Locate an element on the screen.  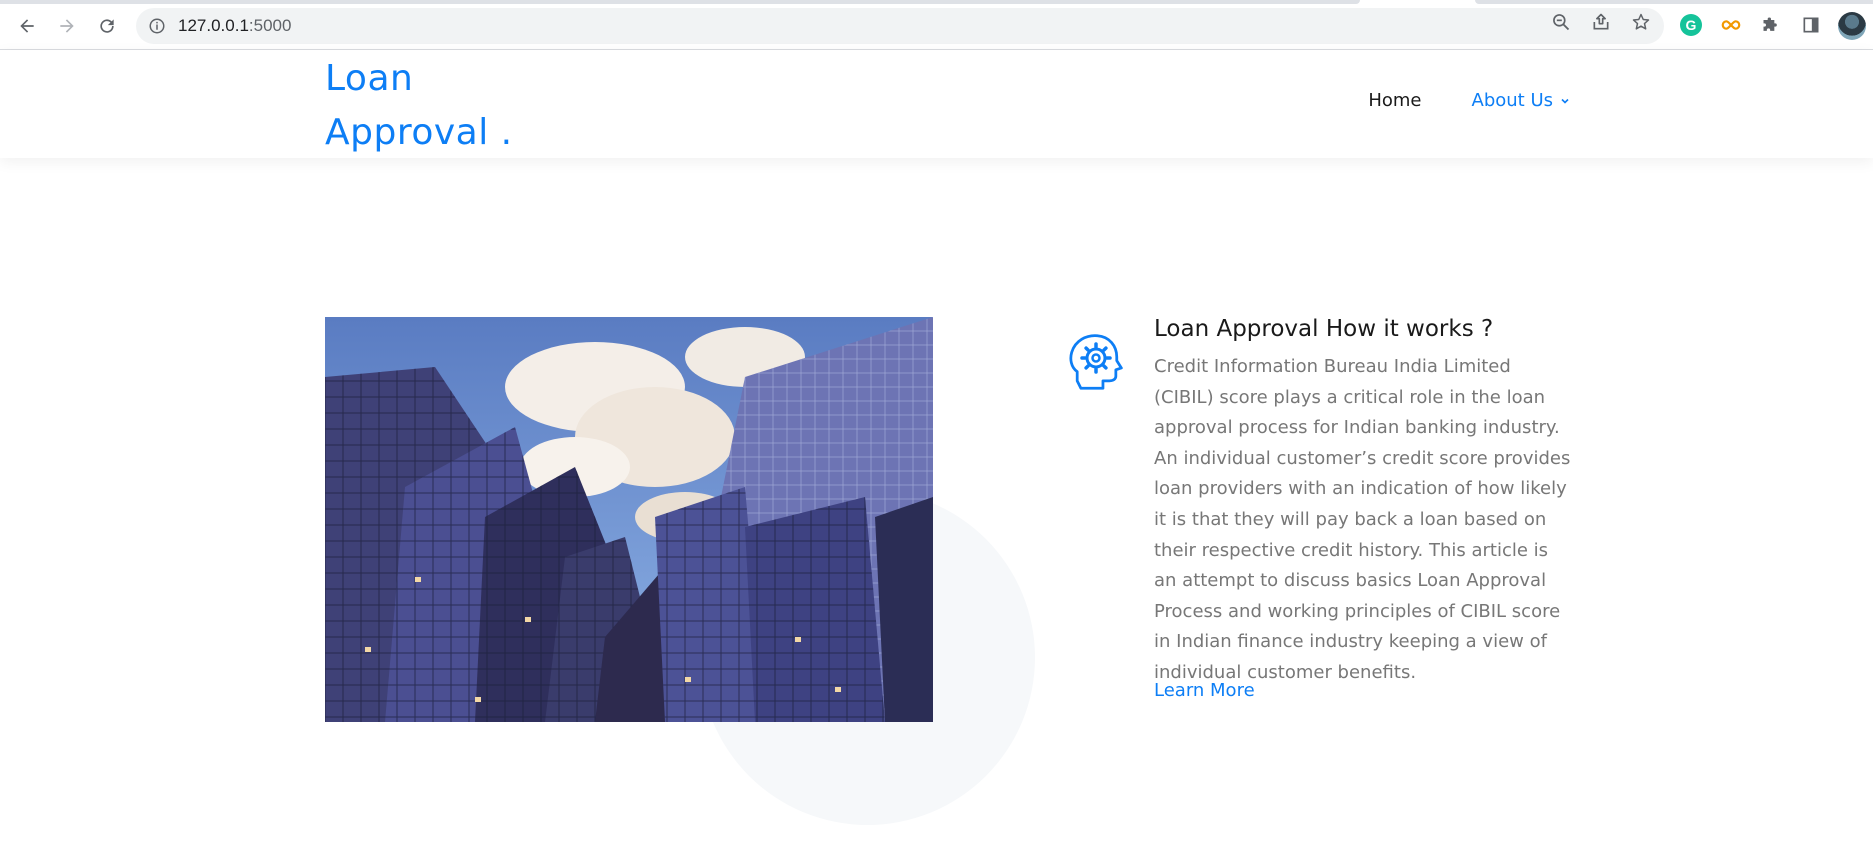
infinity-extension is located at coordinates (1731, 25).